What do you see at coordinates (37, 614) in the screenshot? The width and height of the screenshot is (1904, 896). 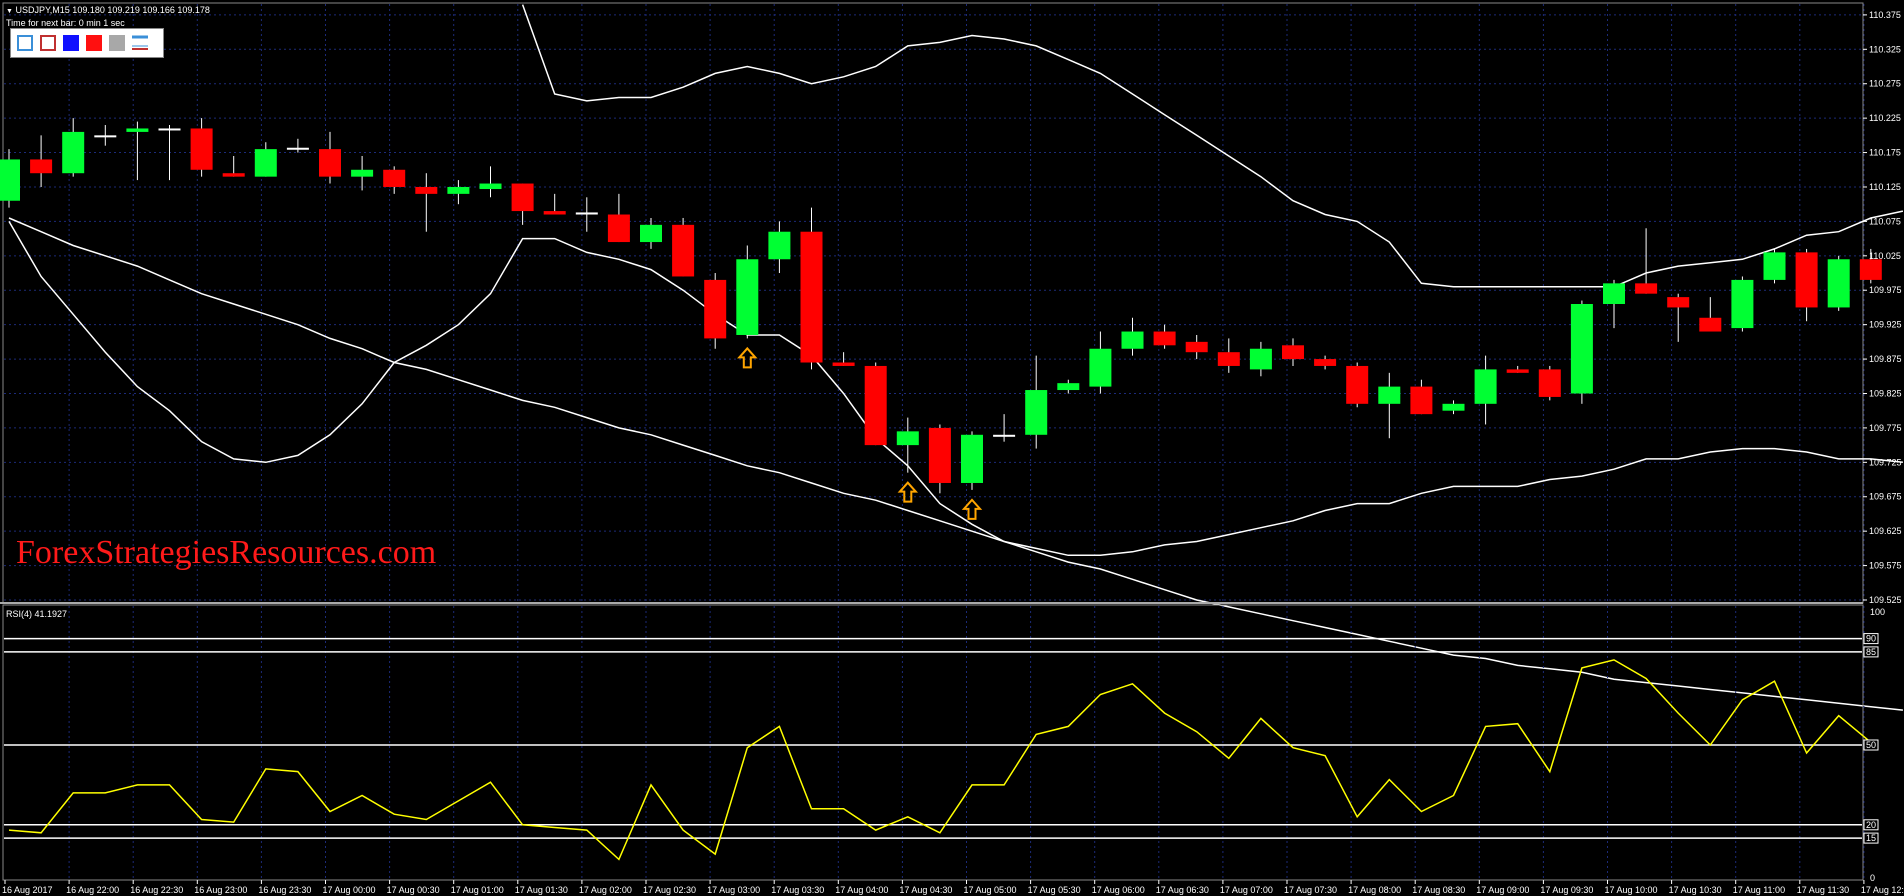 I see `rsi-label: RSI(4) 41.1927` at bounding box center [37, 614].